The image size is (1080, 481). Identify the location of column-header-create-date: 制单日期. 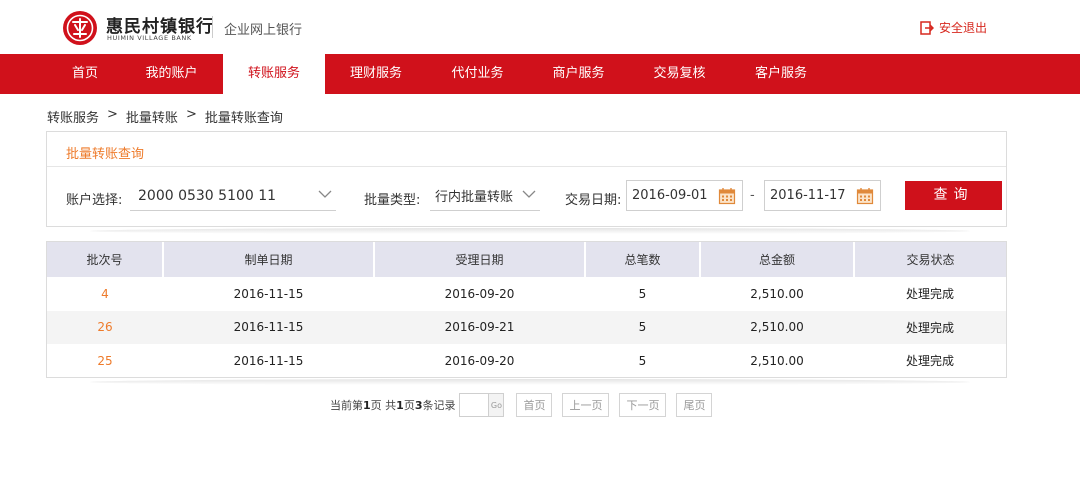
(269, 259).